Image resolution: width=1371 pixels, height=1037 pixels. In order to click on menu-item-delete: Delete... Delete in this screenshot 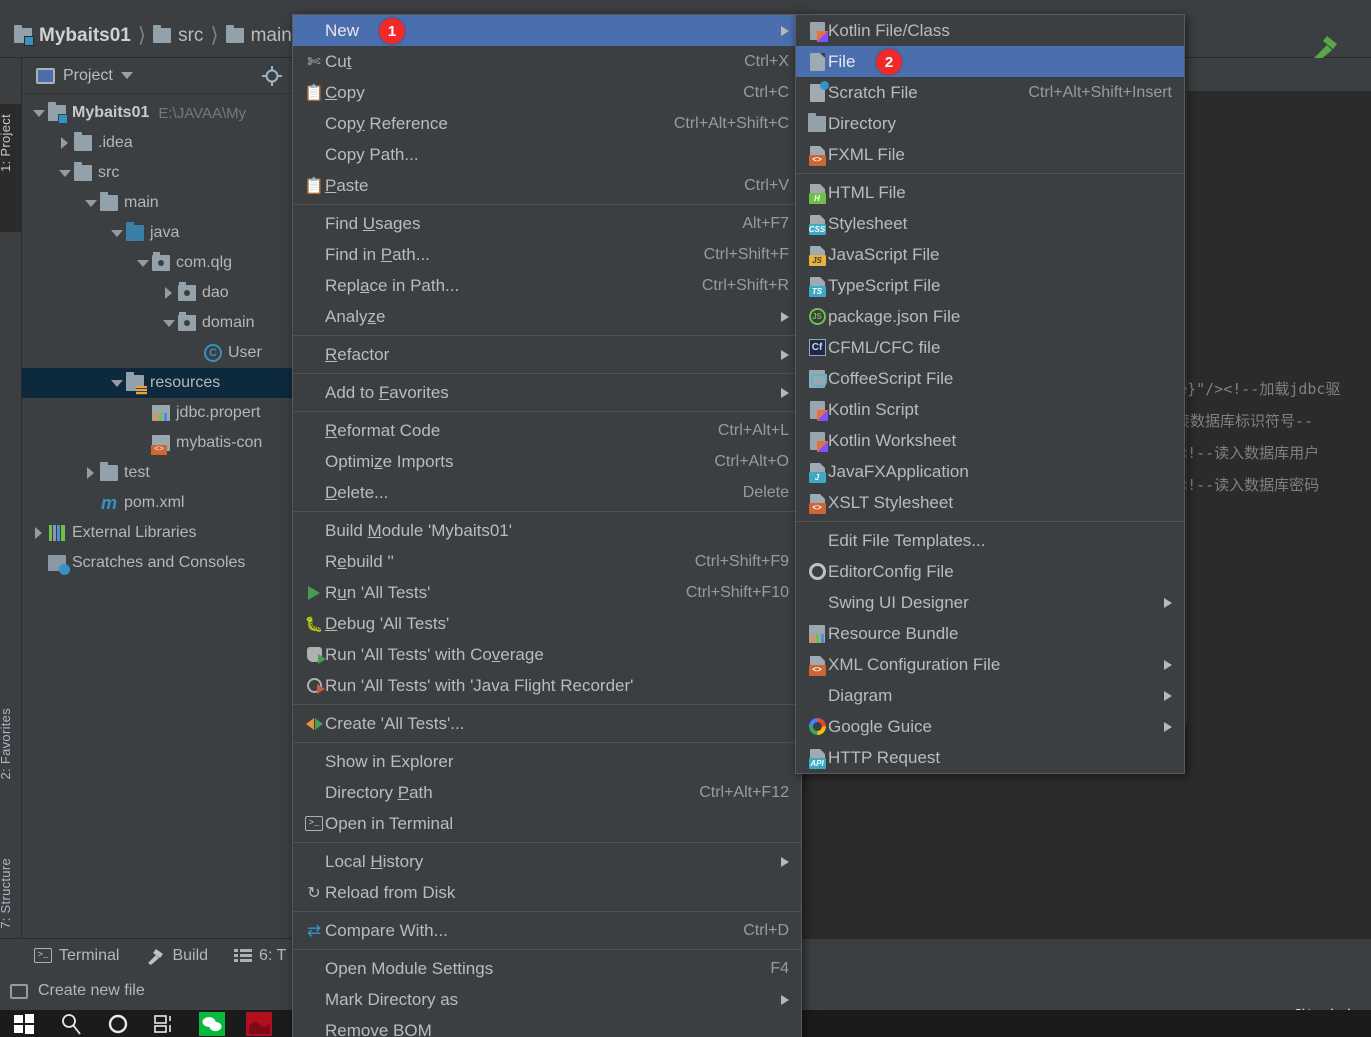, I will do `click(547, 492)`.